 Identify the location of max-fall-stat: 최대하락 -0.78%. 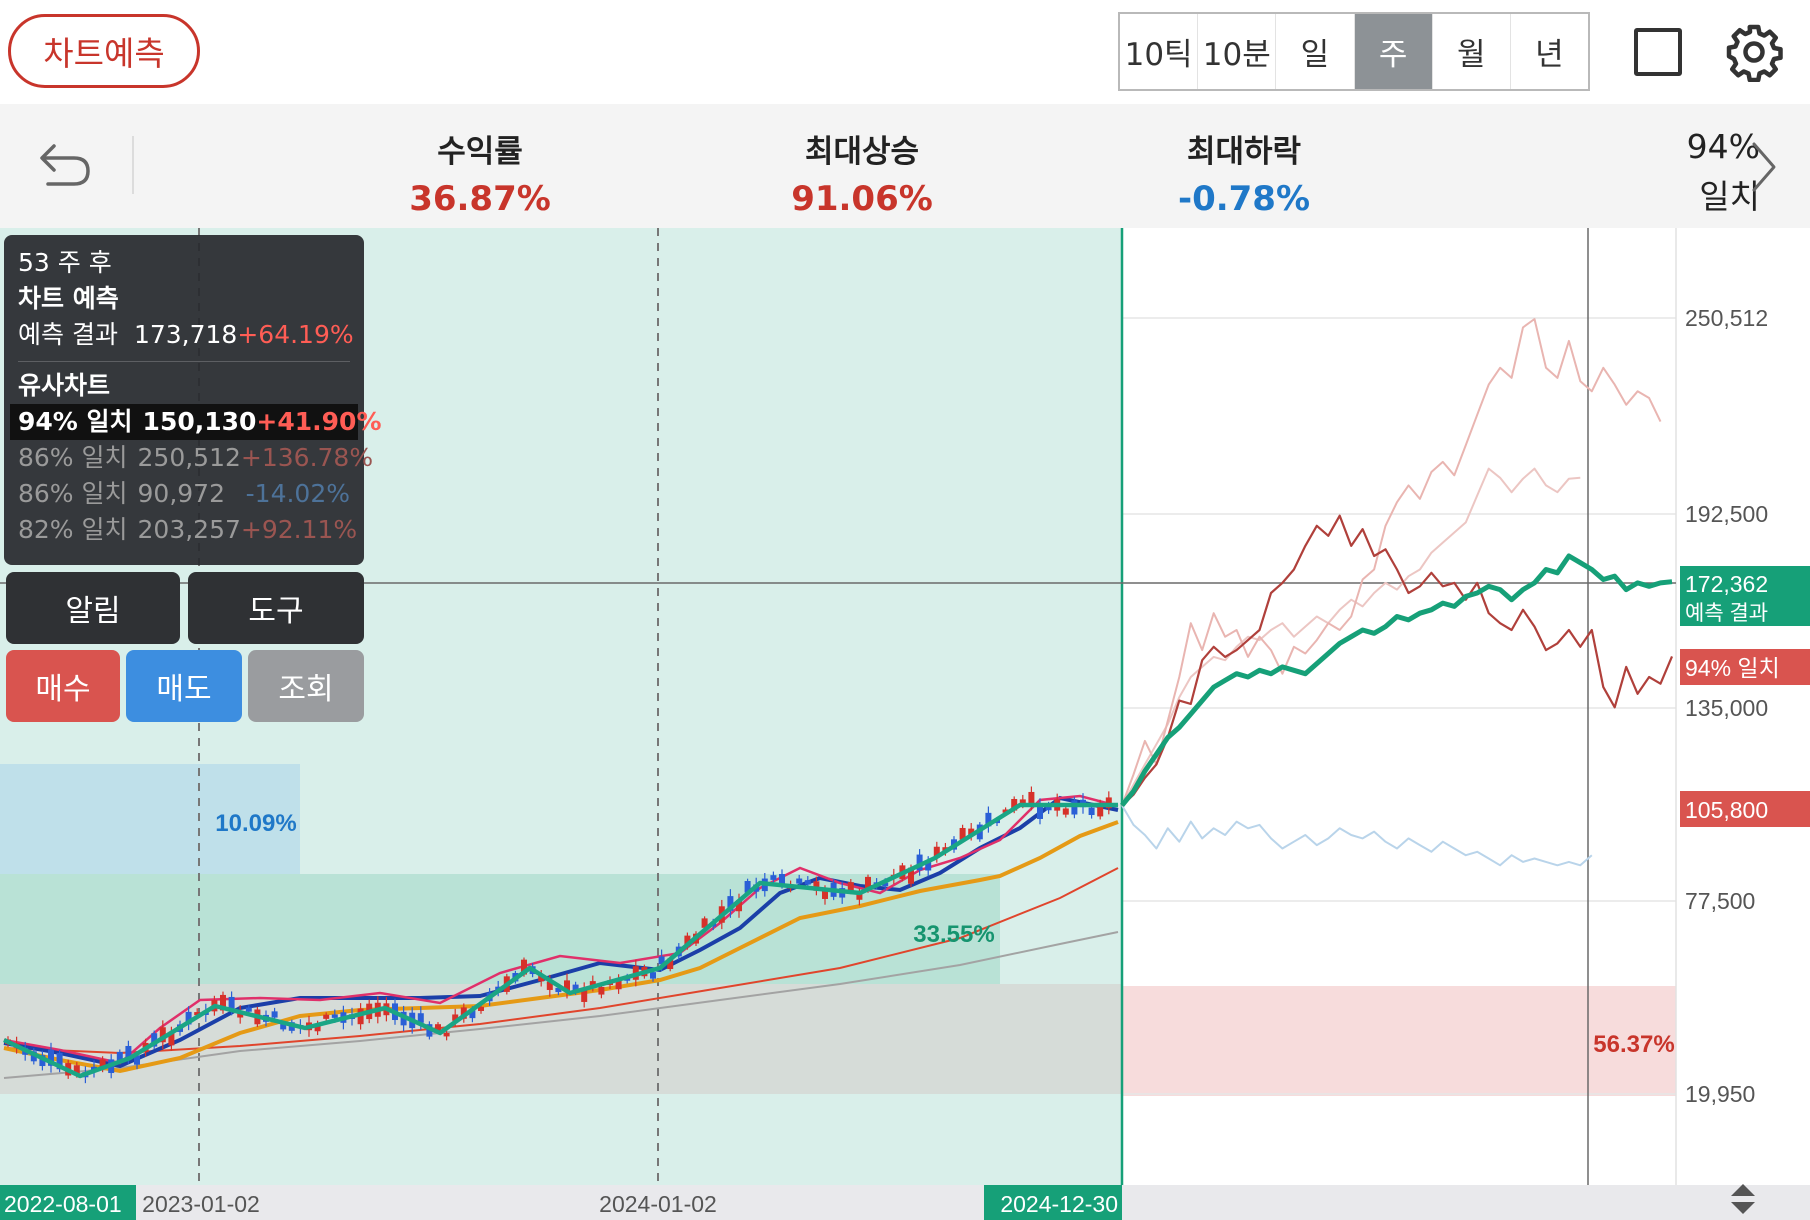
(1244, 172).